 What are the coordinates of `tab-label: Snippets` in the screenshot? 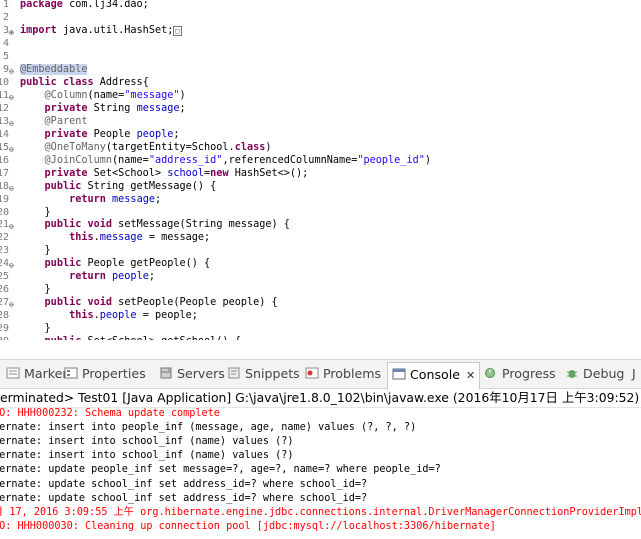 It's located at (272, 373).